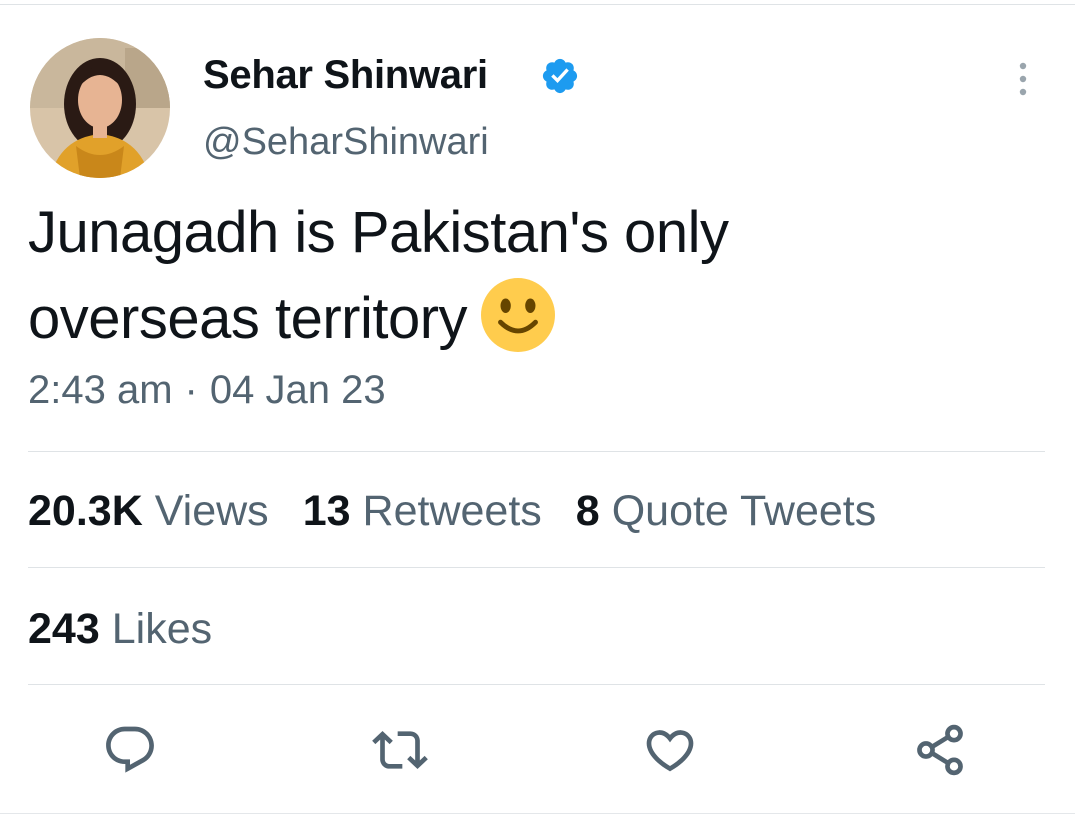  What do you see at coordinates (326, 511) in the screenshot?
I see `retweets-count: 13` at bounding box center [326, 511].